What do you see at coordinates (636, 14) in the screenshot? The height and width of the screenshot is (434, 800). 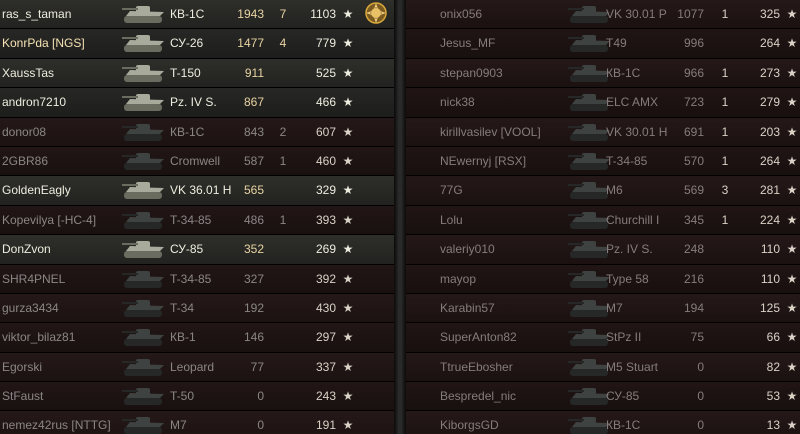 I see `tank-name: VK 30.01 P` at bounding box center [636, 14].